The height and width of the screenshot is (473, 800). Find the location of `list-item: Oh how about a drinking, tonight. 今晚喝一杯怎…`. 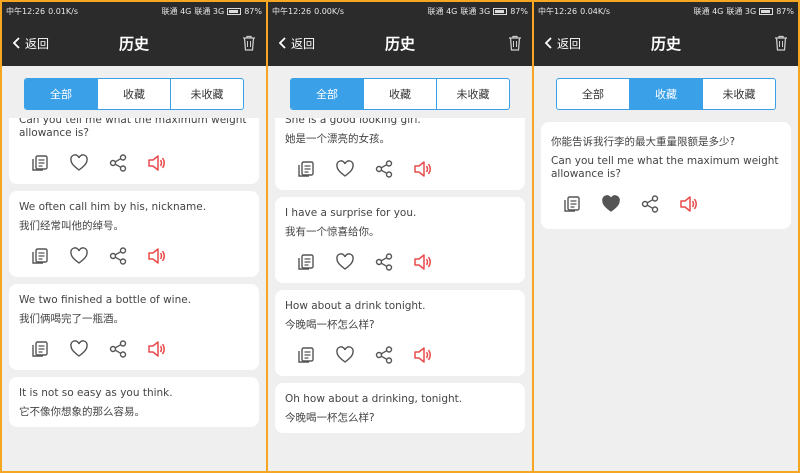

list-item: Oh how about a drinking, tonight. 今晚喝一杯怎… is located at coordinates (400, 408).